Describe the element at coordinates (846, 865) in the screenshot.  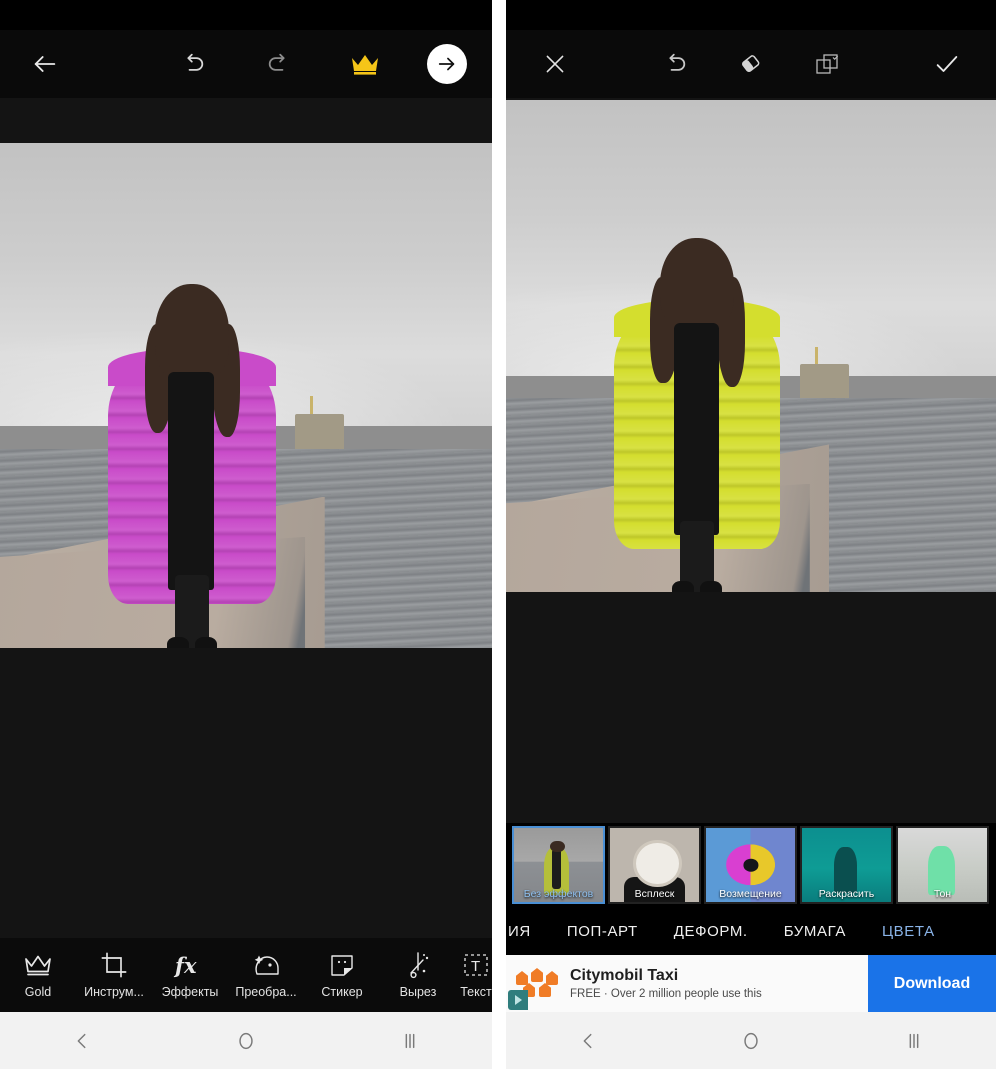
I see `effect-thumb-colorize: Раскрасить` at that location.